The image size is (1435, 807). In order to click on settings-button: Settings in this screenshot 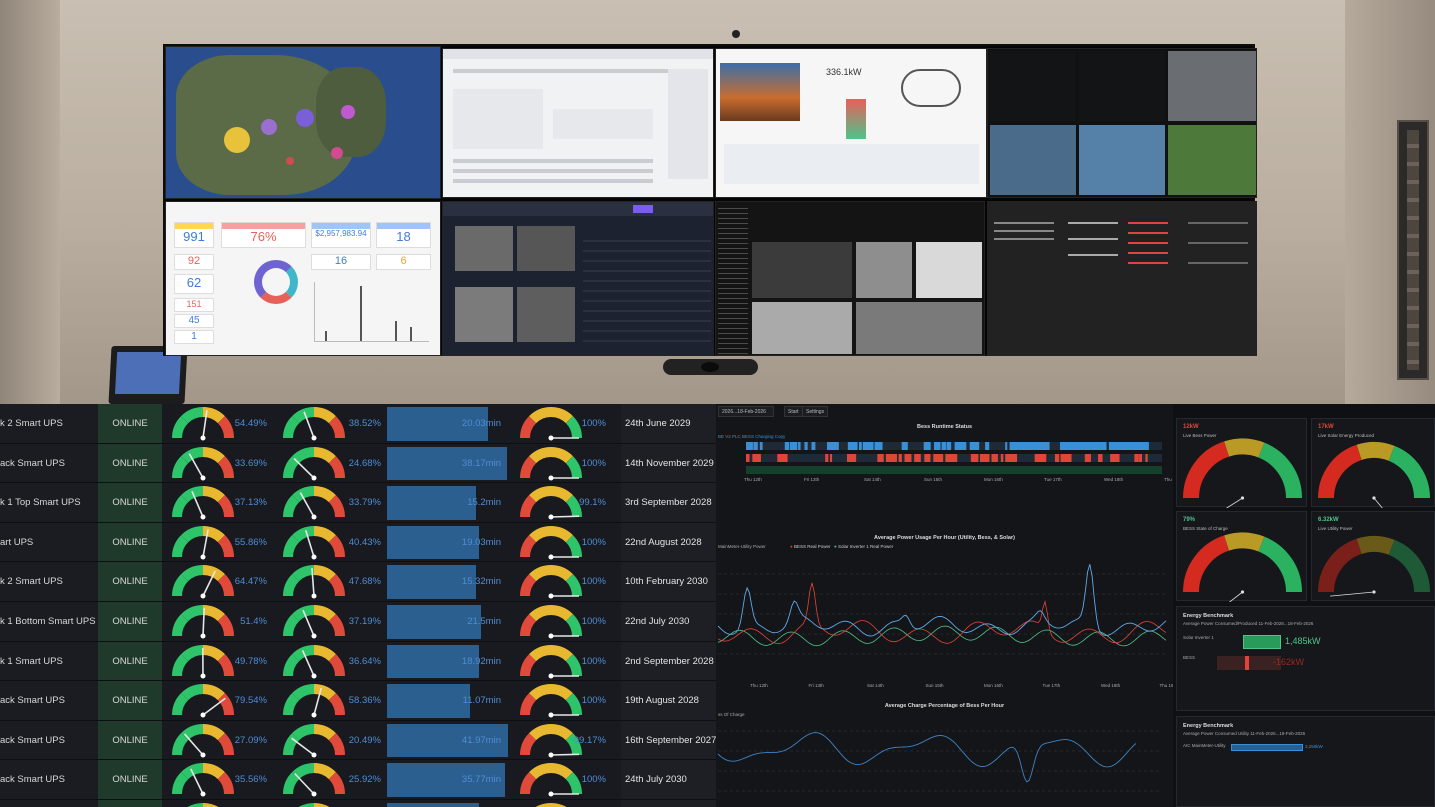, I will do `click(815, 411)`.